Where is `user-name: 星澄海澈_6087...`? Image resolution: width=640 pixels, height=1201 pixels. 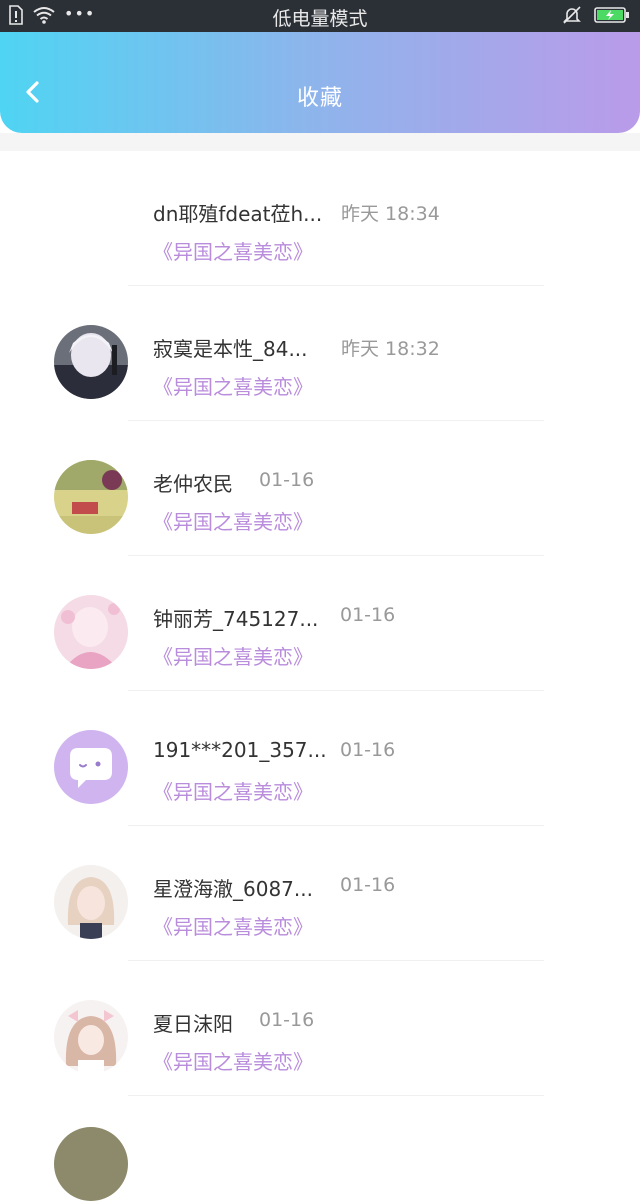
user-name: 星澄海澈_6087... is located at coordinates (233, 889).